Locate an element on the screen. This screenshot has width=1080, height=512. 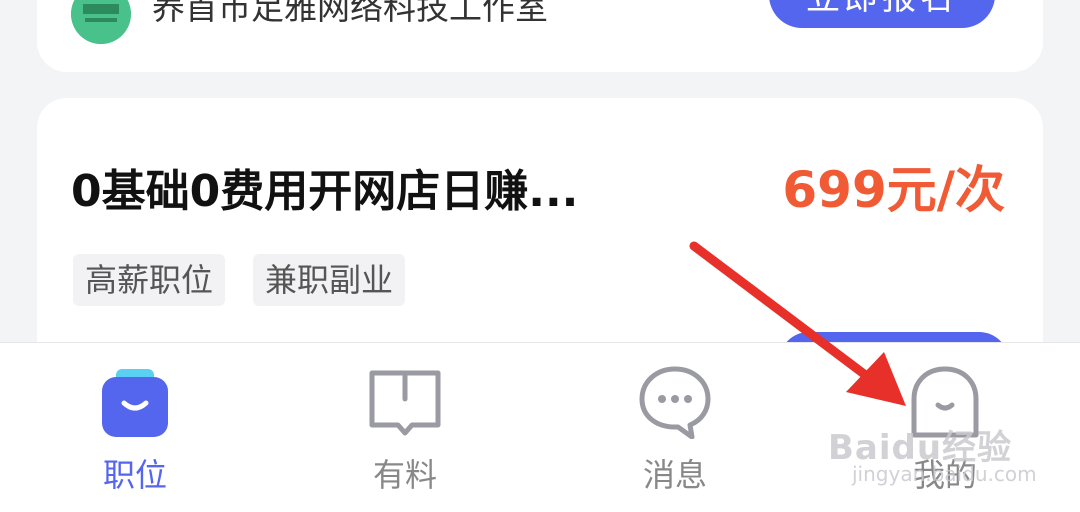
job-tag: 高薪职位 is located at coordinates (149, 280).